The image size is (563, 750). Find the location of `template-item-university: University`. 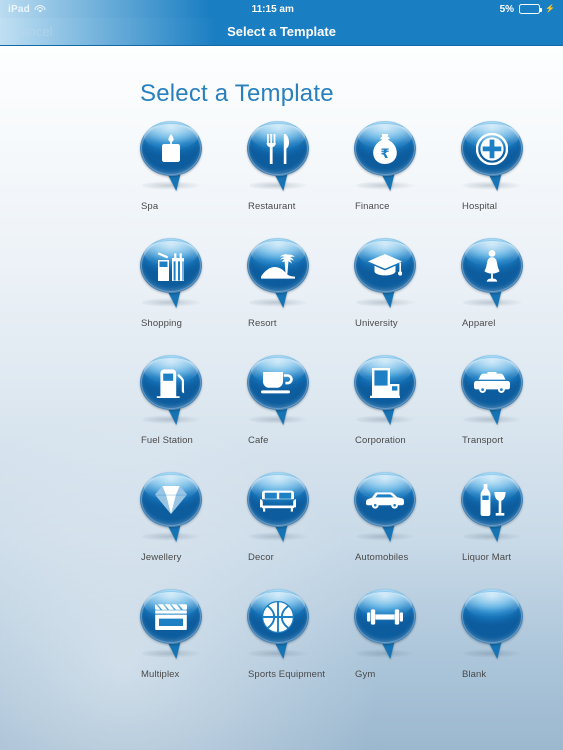

template-item-university: University is located at coordinates (407, 296).